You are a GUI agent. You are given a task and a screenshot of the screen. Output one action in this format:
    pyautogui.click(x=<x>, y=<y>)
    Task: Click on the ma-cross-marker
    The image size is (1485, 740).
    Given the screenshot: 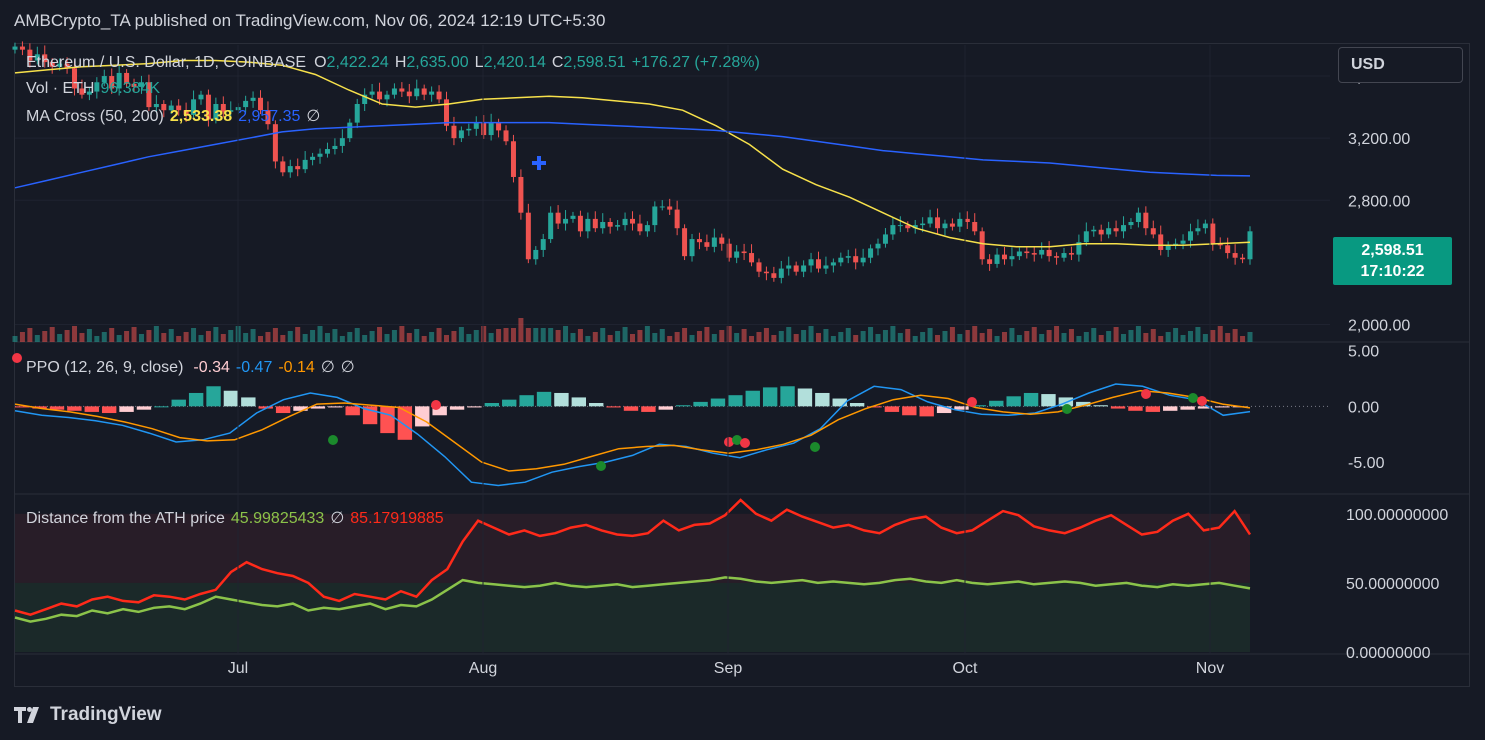 What is the action you would take?
    pyautogui.click(x=539, y=163)
    